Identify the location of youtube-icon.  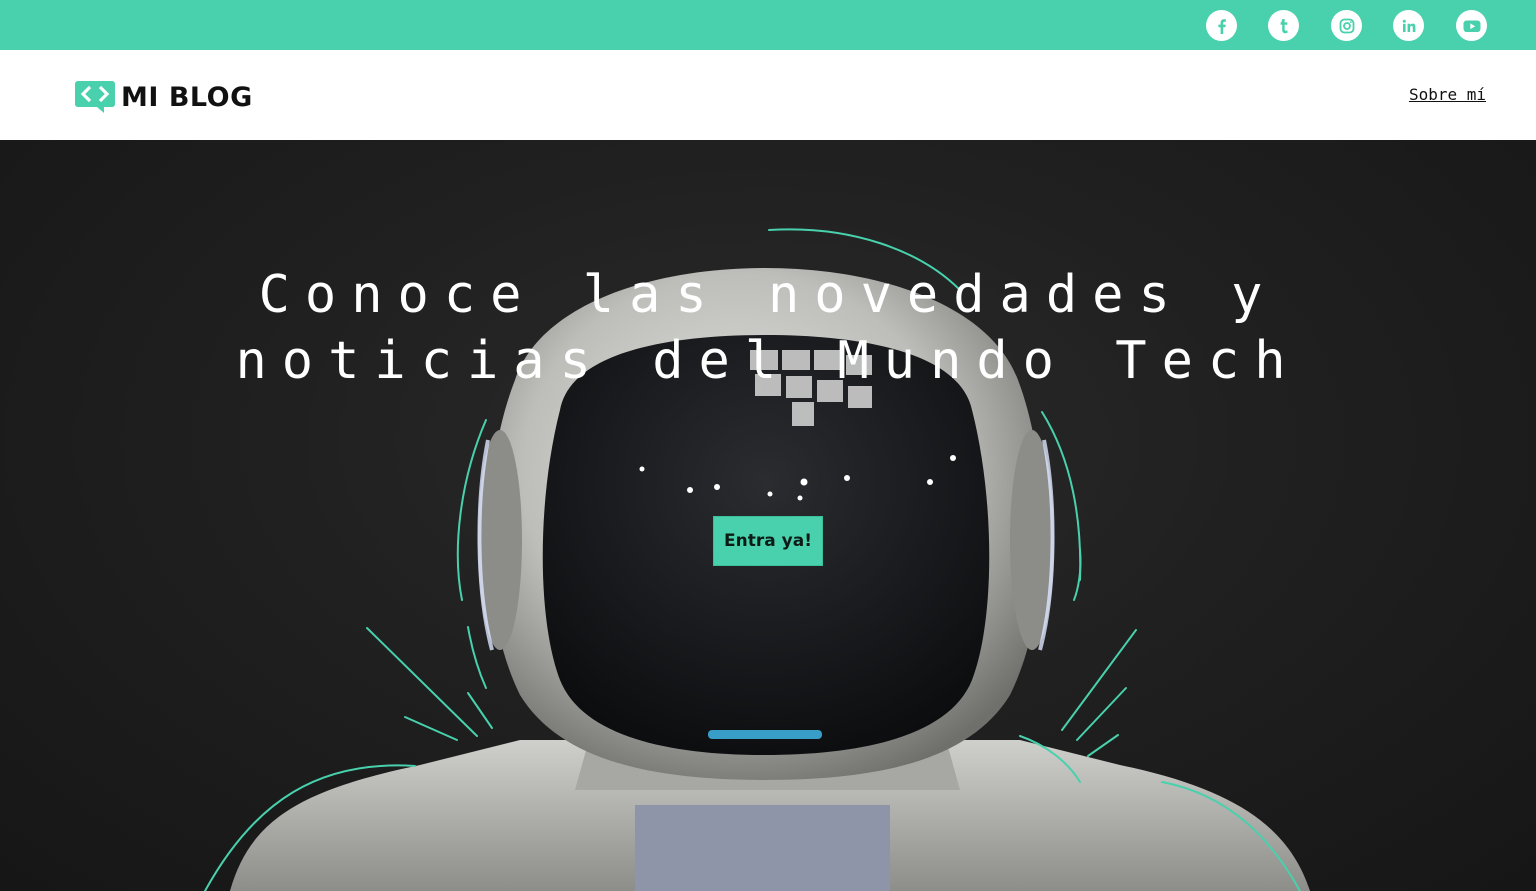
(1471, 26).